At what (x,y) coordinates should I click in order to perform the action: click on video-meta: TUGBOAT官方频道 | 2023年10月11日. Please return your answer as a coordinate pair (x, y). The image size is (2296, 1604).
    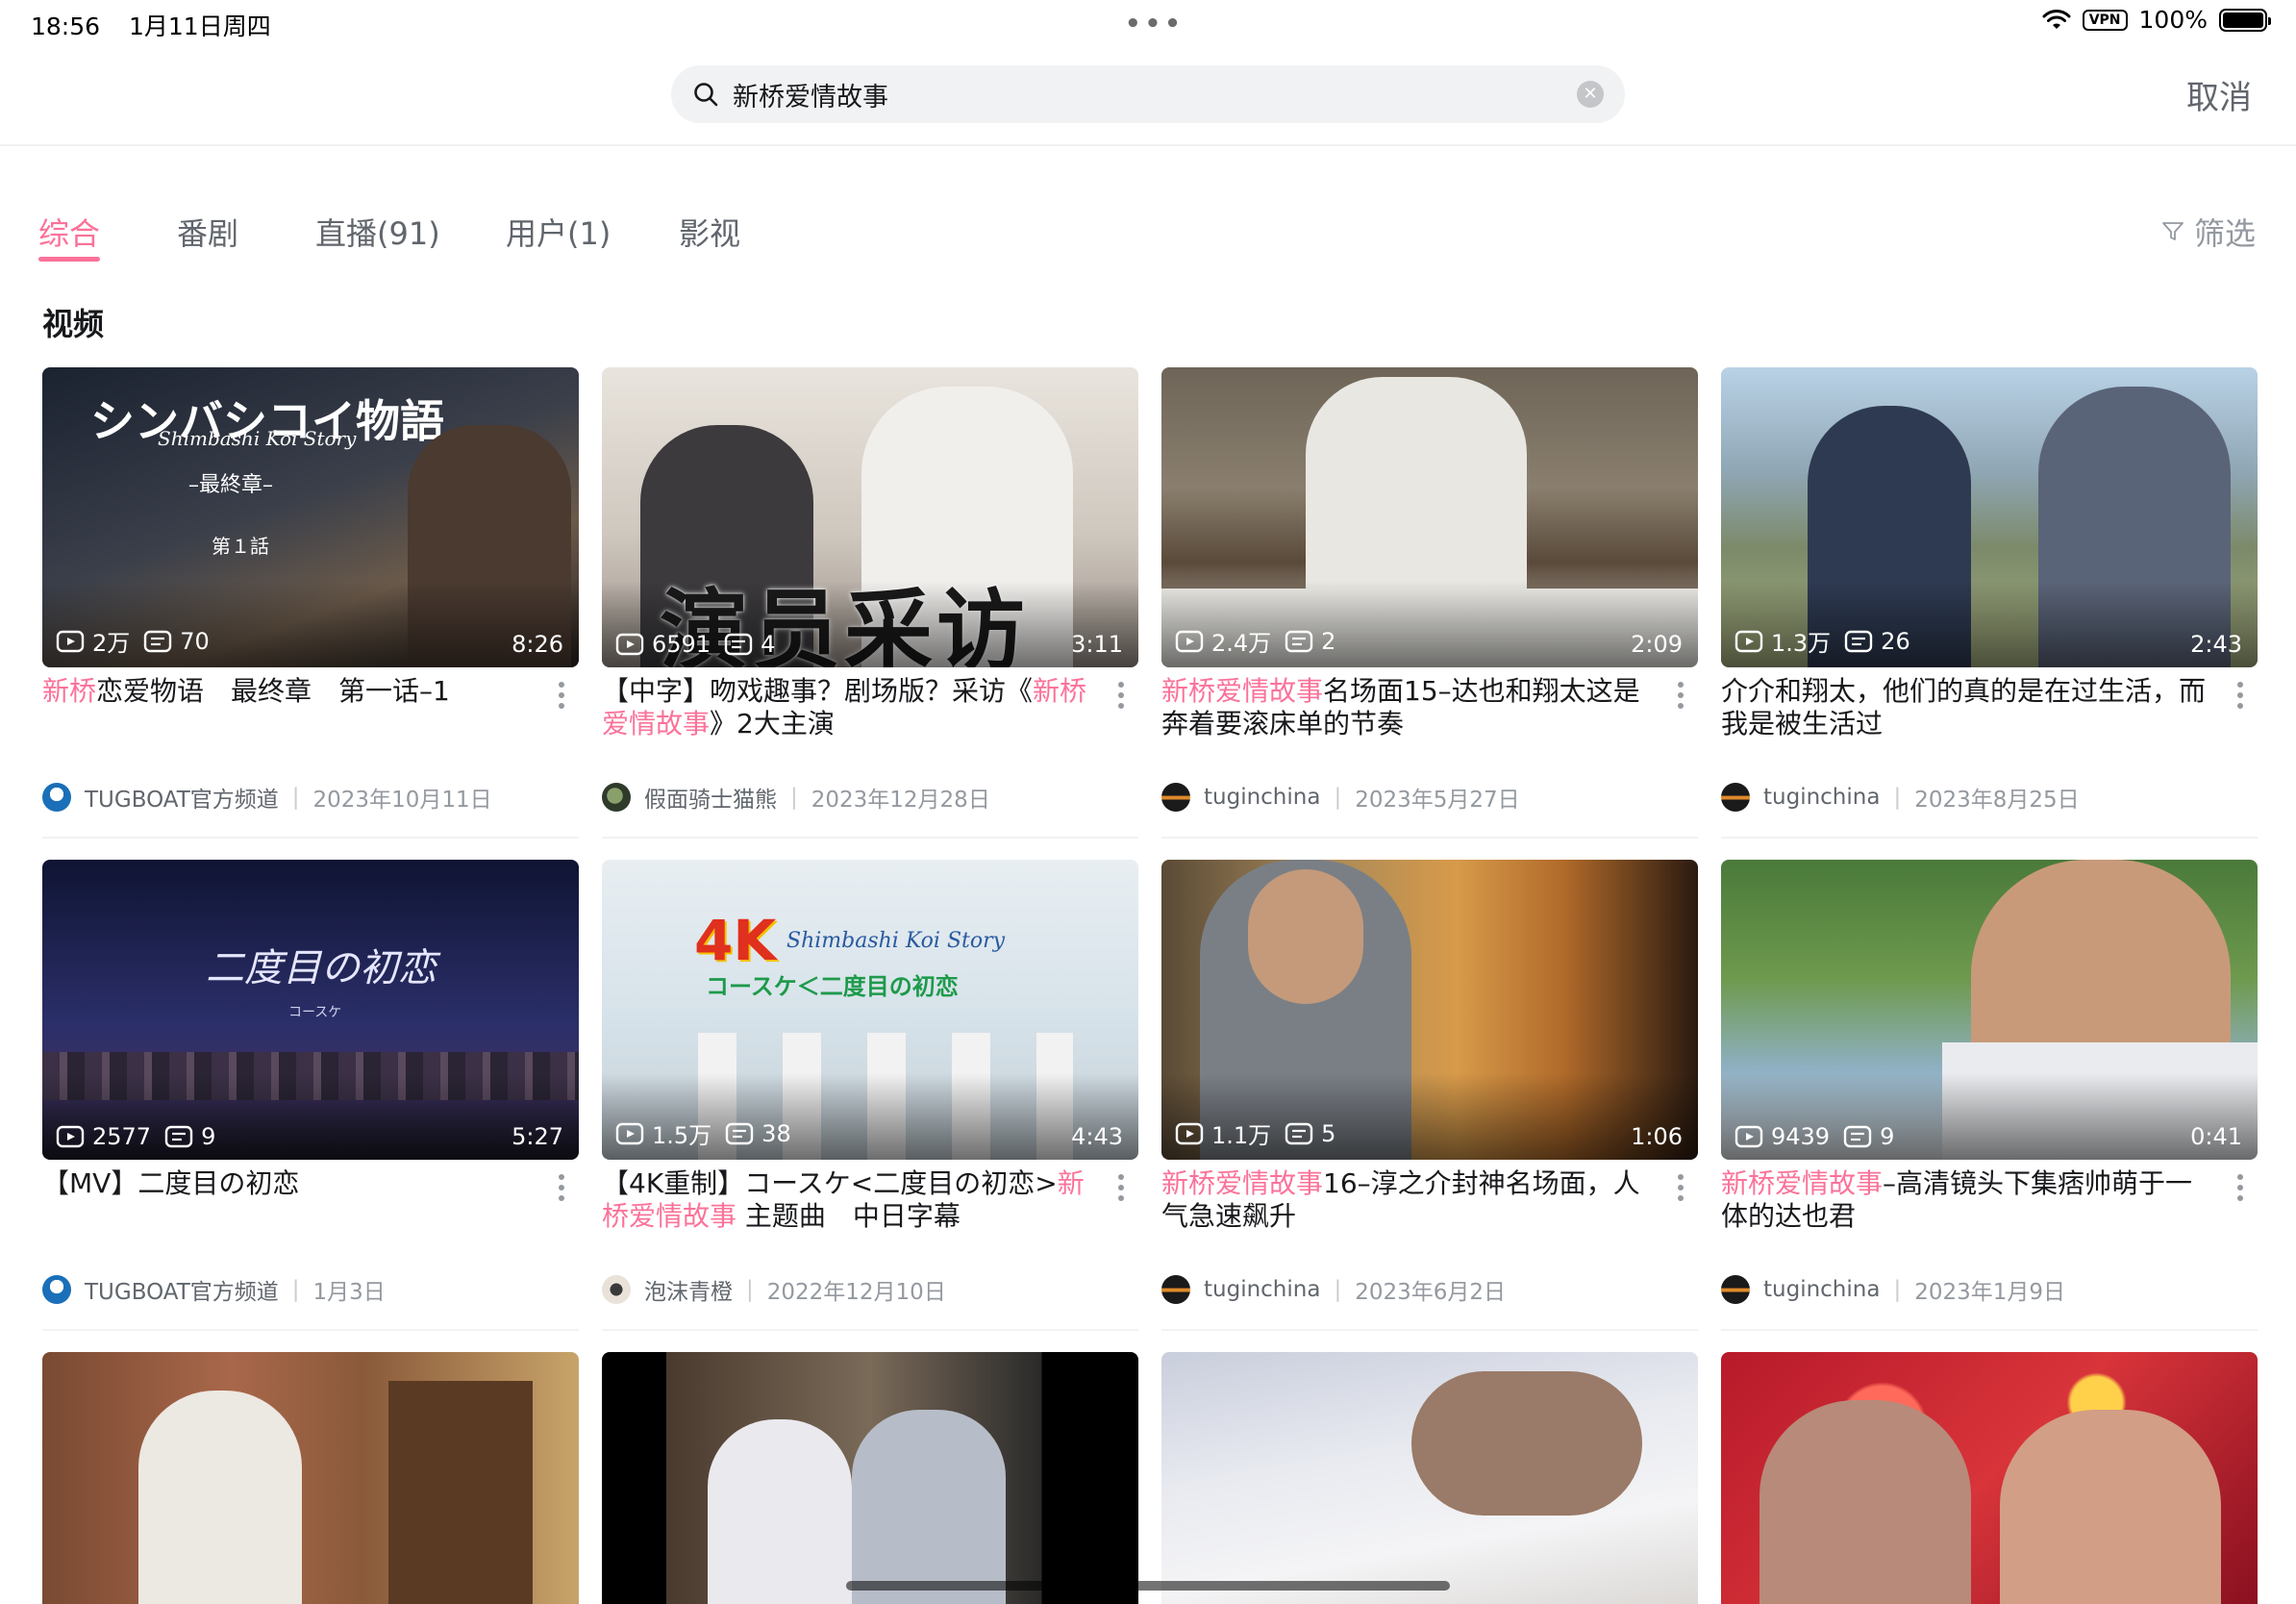
    Looking at the image, I should click on (267, 797).